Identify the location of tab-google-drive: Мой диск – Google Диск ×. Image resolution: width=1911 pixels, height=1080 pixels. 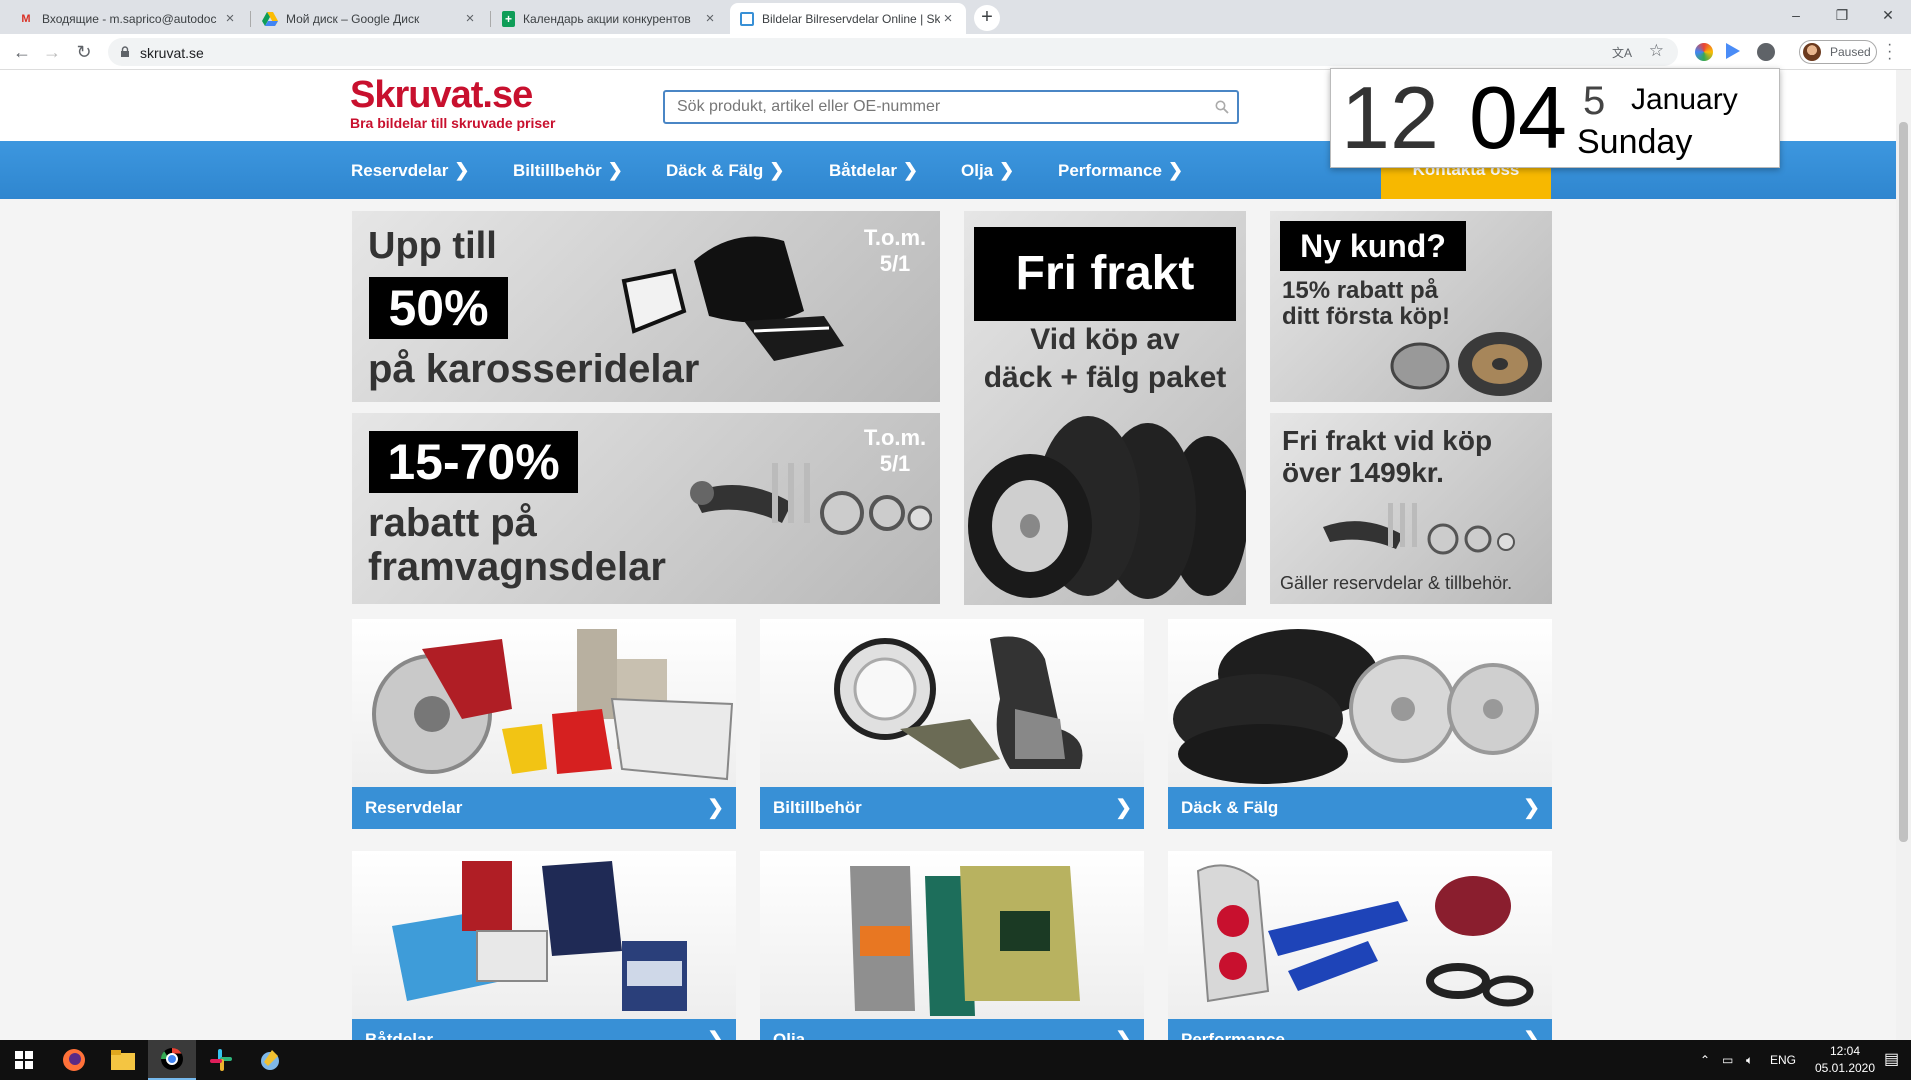
(370, 18).